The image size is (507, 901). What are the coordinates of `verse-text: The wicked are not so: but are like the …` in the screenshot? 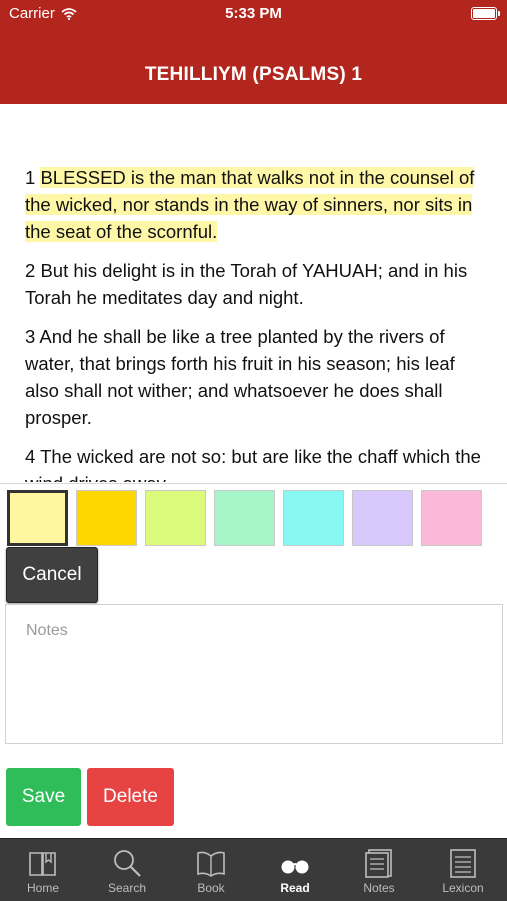 It's located at (253, 464).